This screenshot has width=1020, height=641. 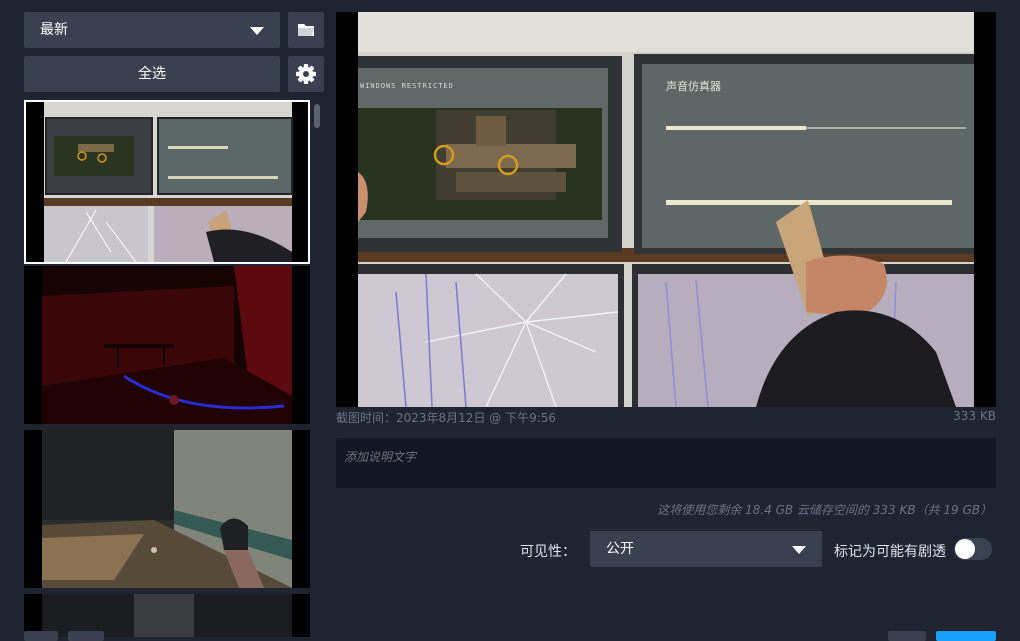 What do you see at coordinates (446, 418) in the screenshot?
I see `screenshot-timestamp: 截图时间：2023年8月12日 @ 下午9:56` at bounding box center [446, 418].